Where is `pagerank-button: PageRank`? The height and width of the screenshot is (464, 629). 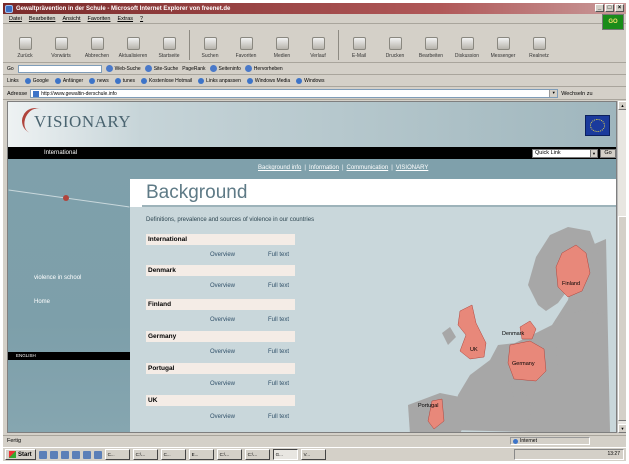 pagerank-button: PageRank is located at coordinates (193, 69).